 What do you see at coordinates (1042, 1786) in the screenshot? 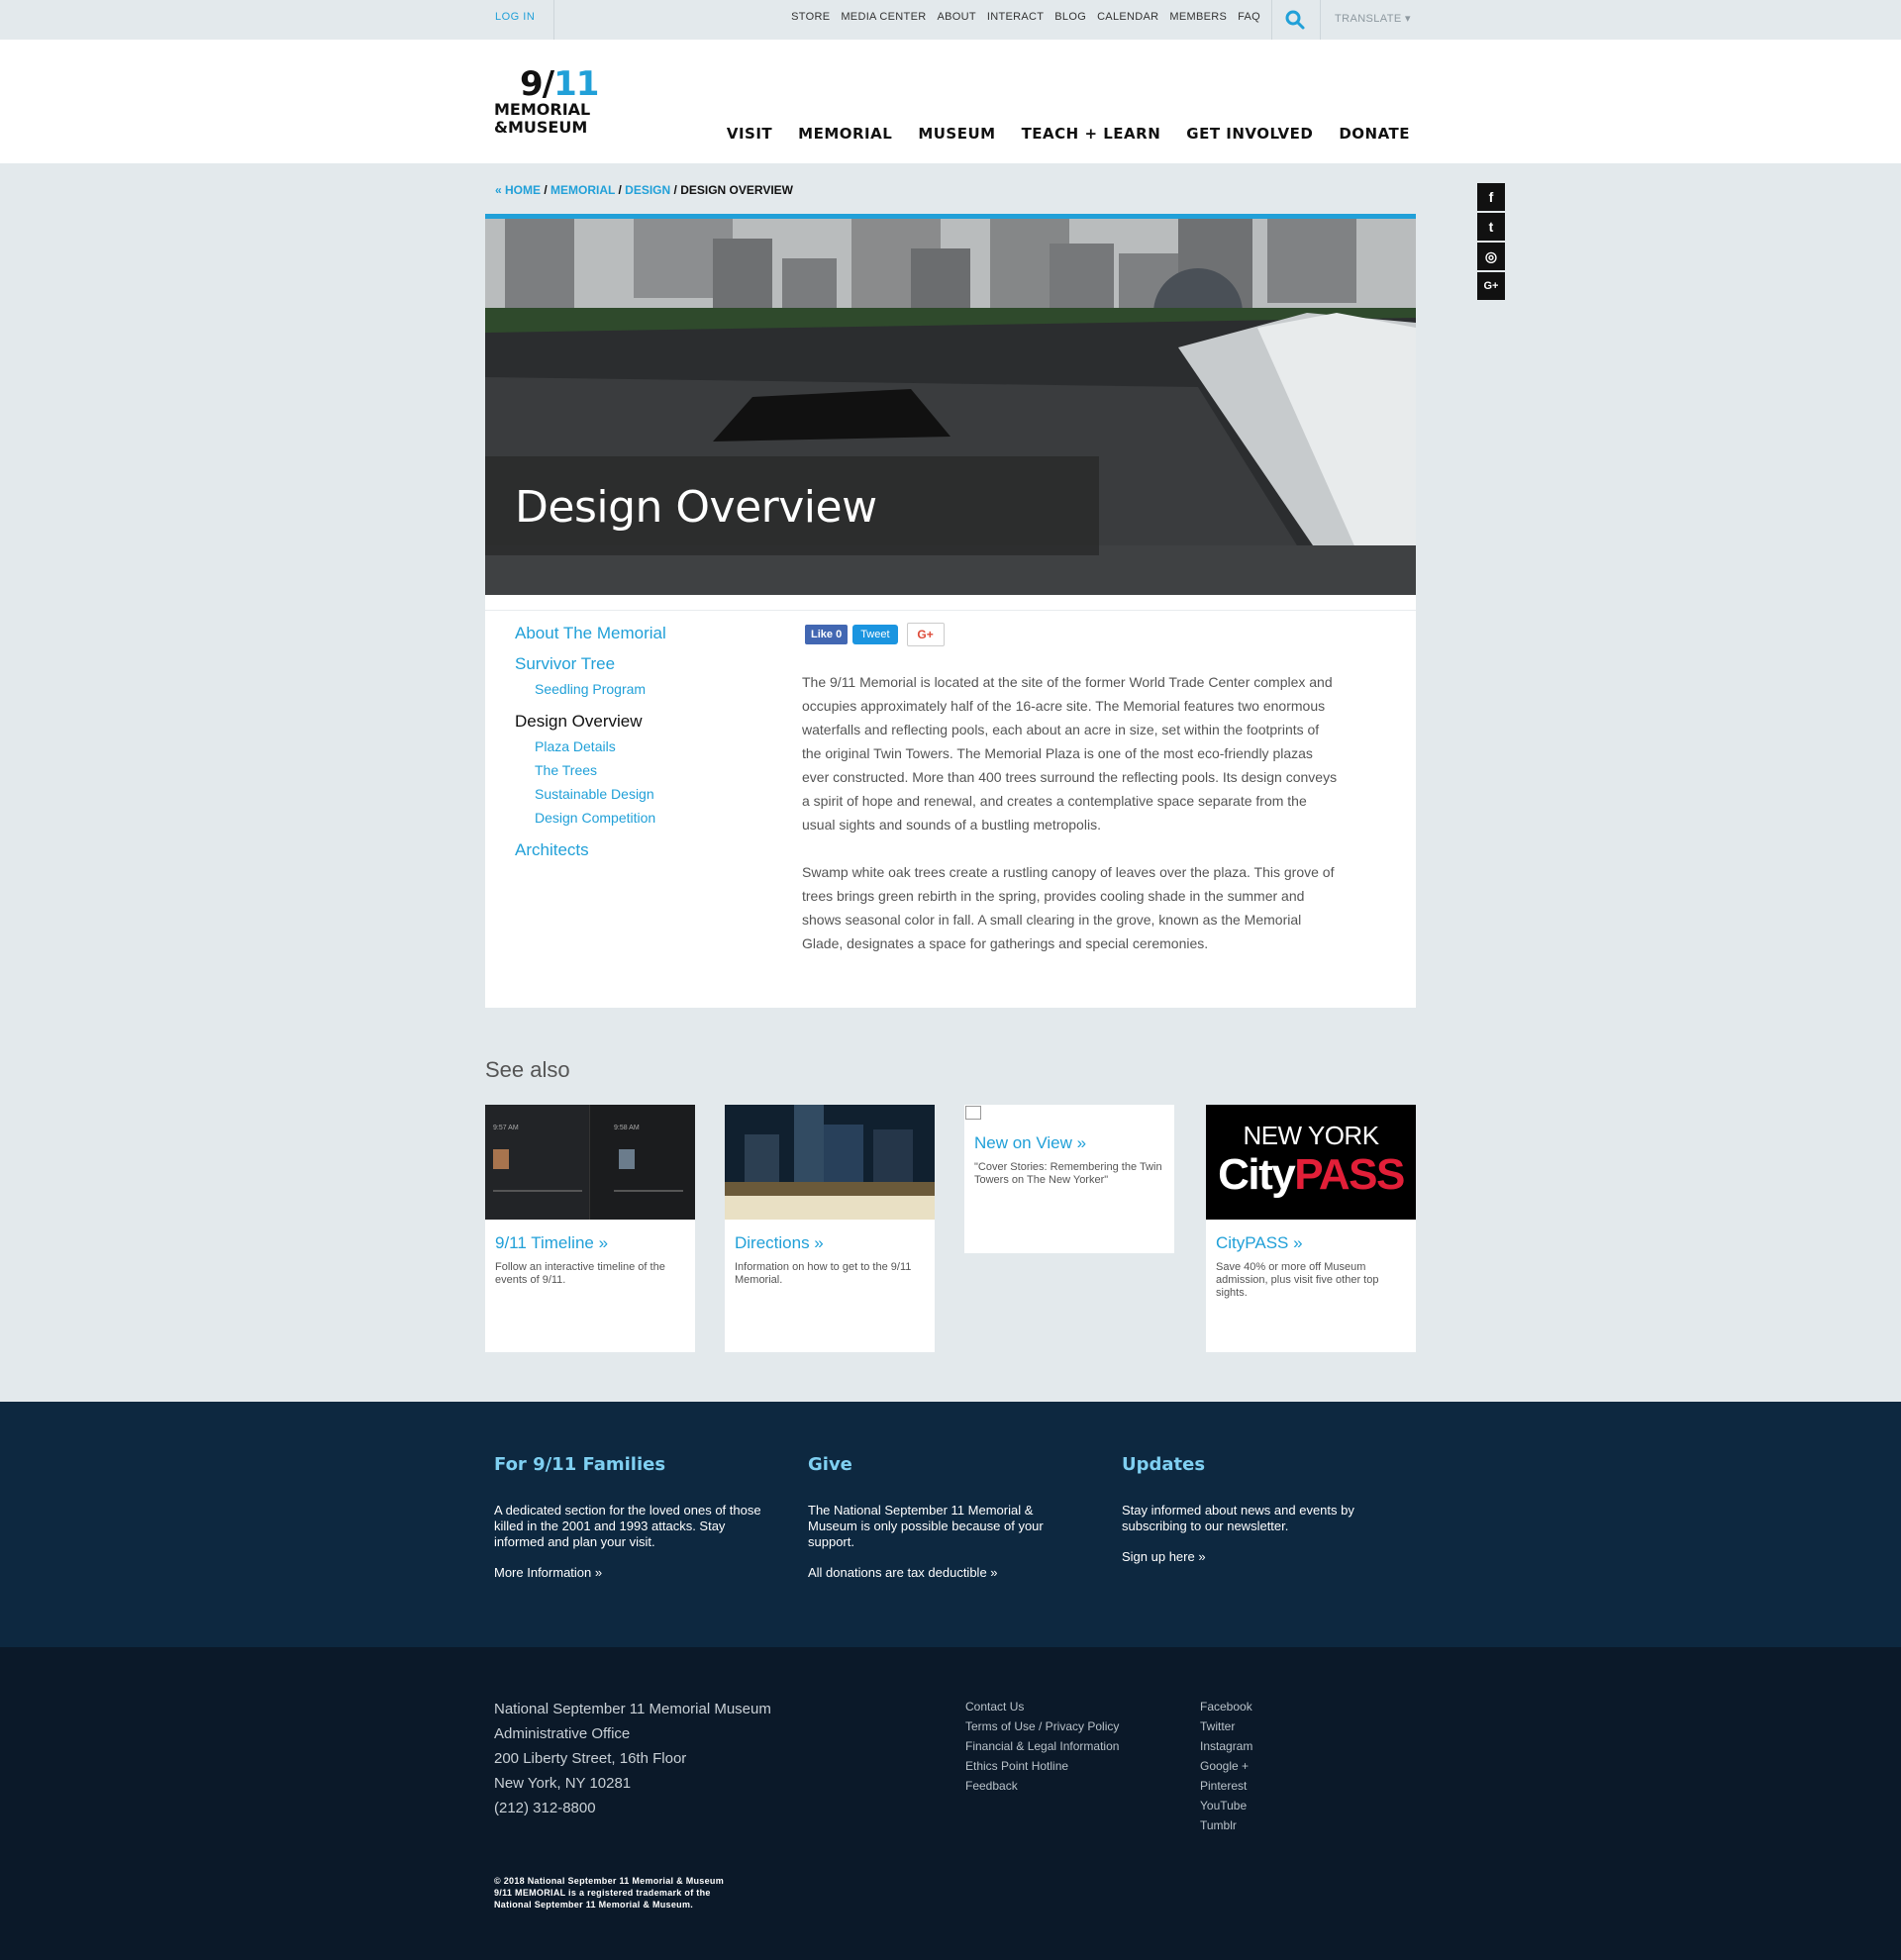
I see `footer-link-feedback: Feedback` at bounding box center [1042, 1786].